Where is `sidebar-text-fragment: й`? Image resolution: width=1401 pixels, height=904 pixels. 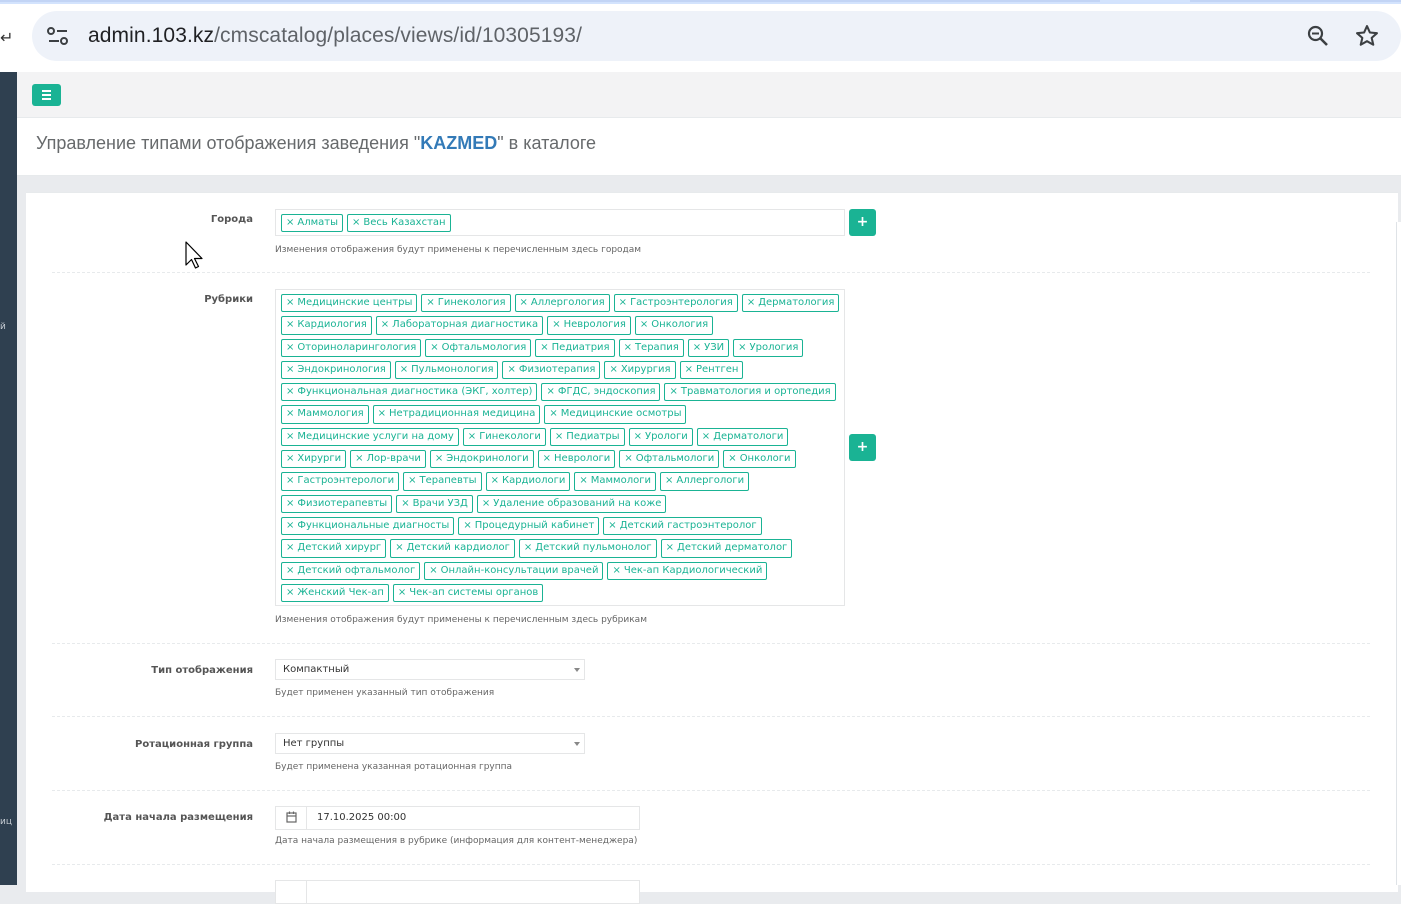
sidebar-text-fragment: й is located at coordinates (3, 327).